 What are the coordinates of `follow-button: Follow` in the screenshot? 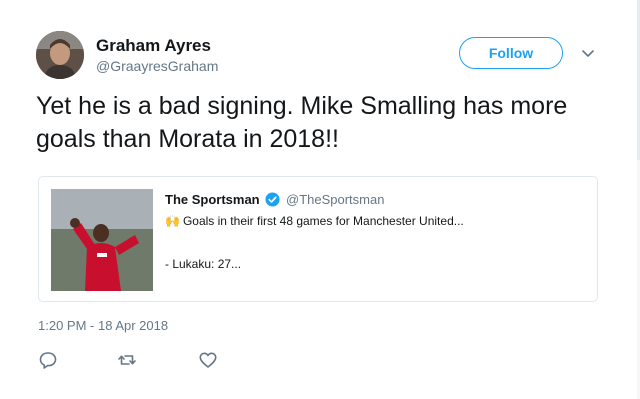 It's located at (511, 53).